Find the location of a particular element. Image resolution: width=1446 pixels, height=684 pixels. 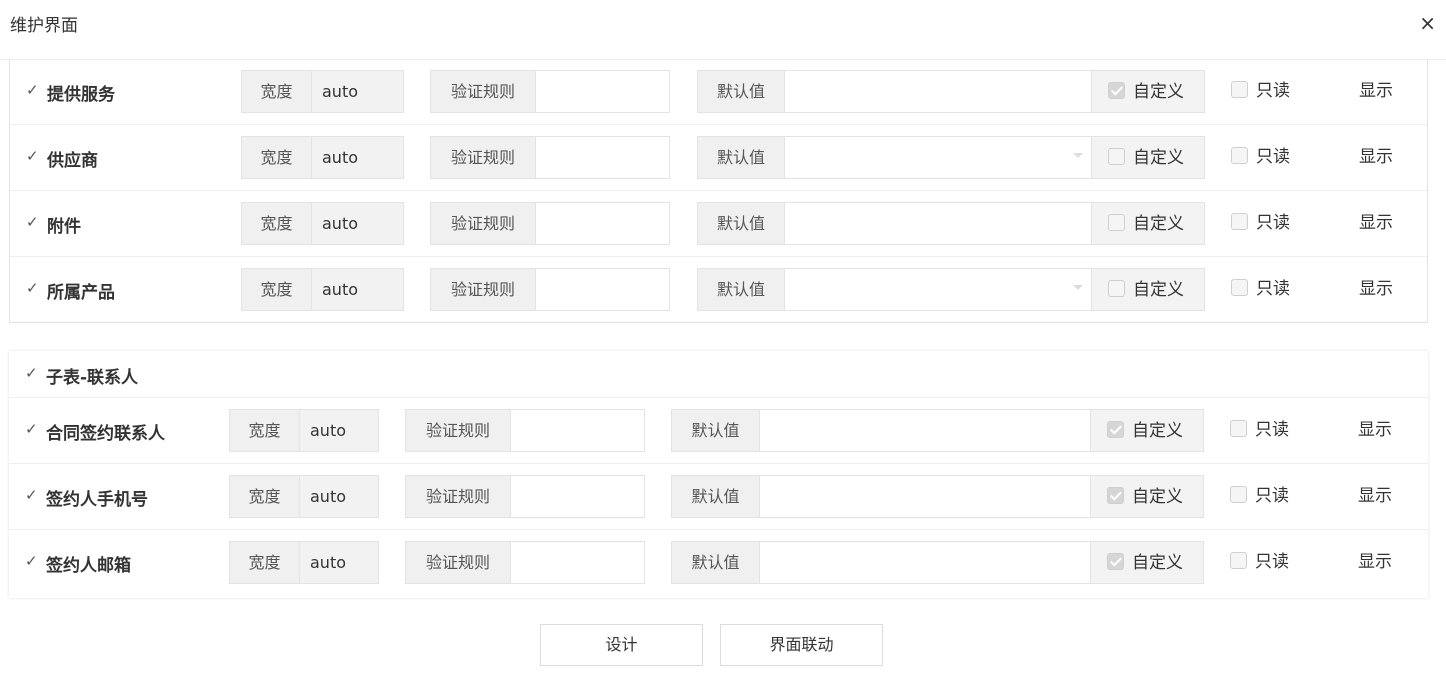

close-icon: × is located at coordinates (1427, 23).